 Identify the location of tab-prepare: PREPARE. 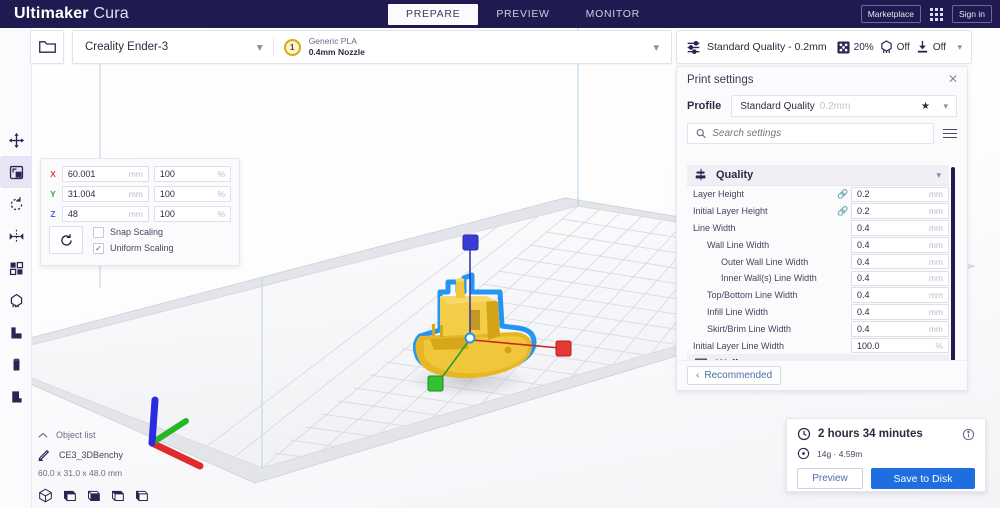
(433, 14).